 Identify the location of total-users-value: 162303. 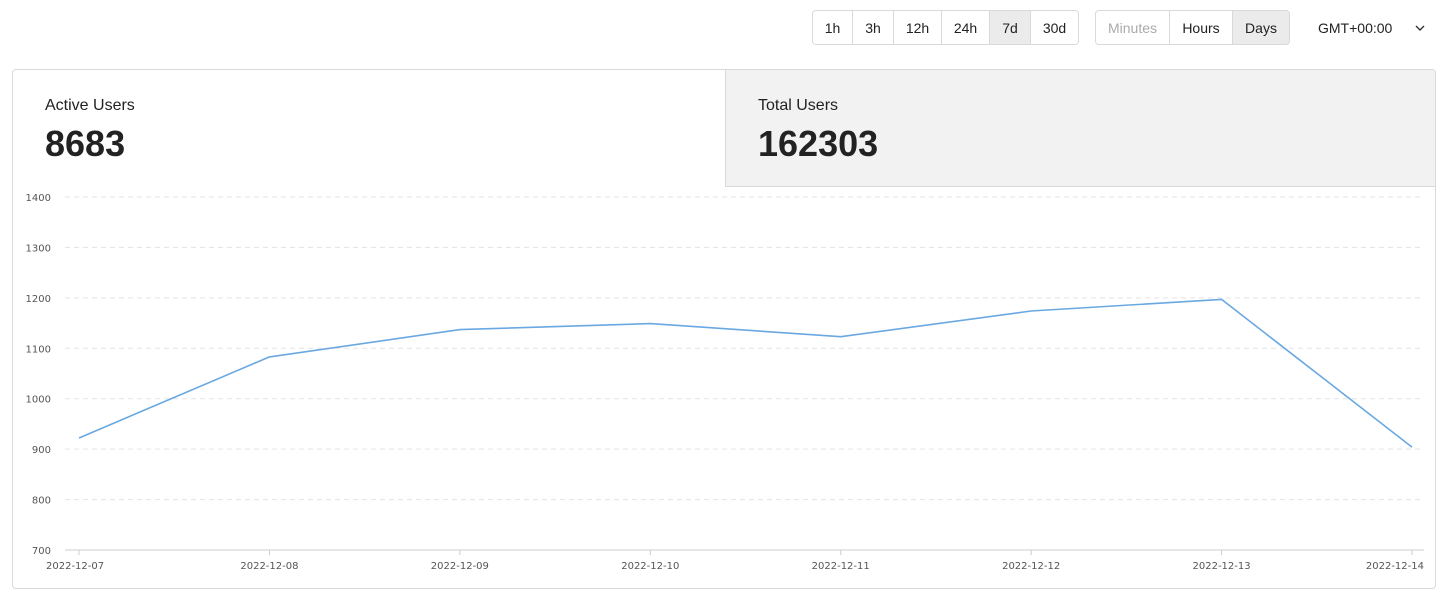
(818, 143).